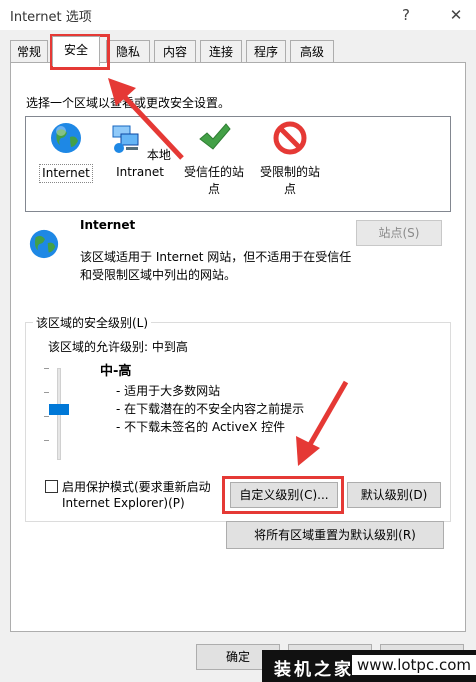  Describe the element at coordinates (108, 225) in the screenshot. I see `zone-title: Internet` at that location.